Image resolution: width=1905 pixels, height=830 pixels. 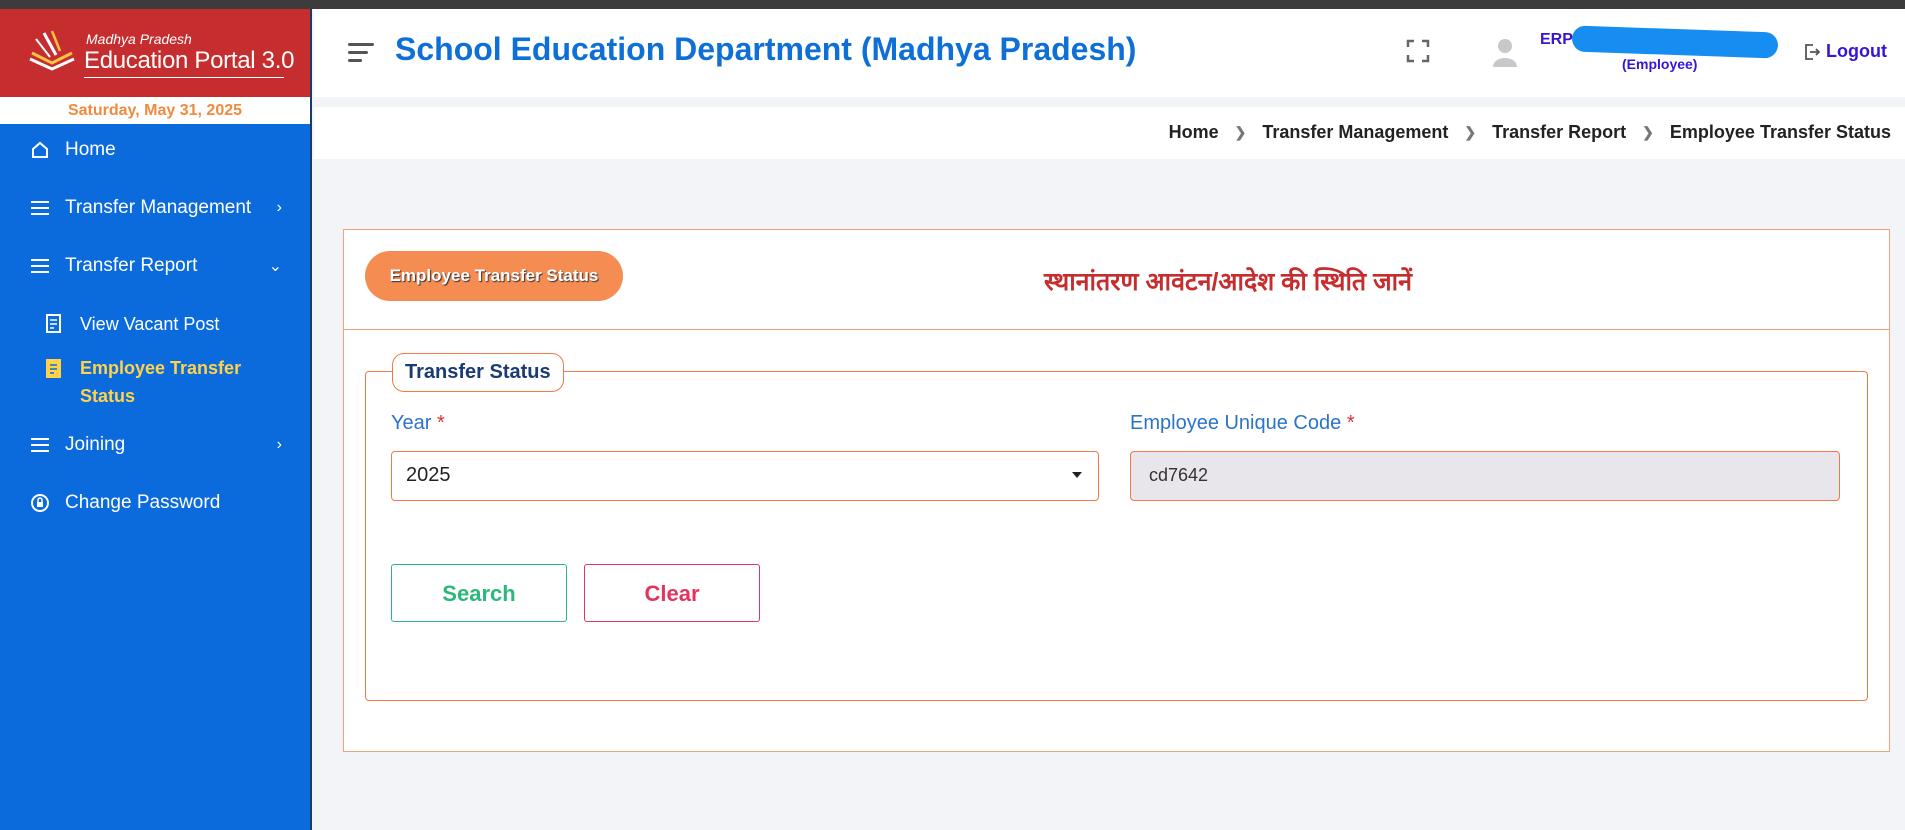 What do you see at coordinates (1236, 423) in the screenshot?
I see `employee-code-label-text: Employee Unique Code` at bounding box center [1236, 423].